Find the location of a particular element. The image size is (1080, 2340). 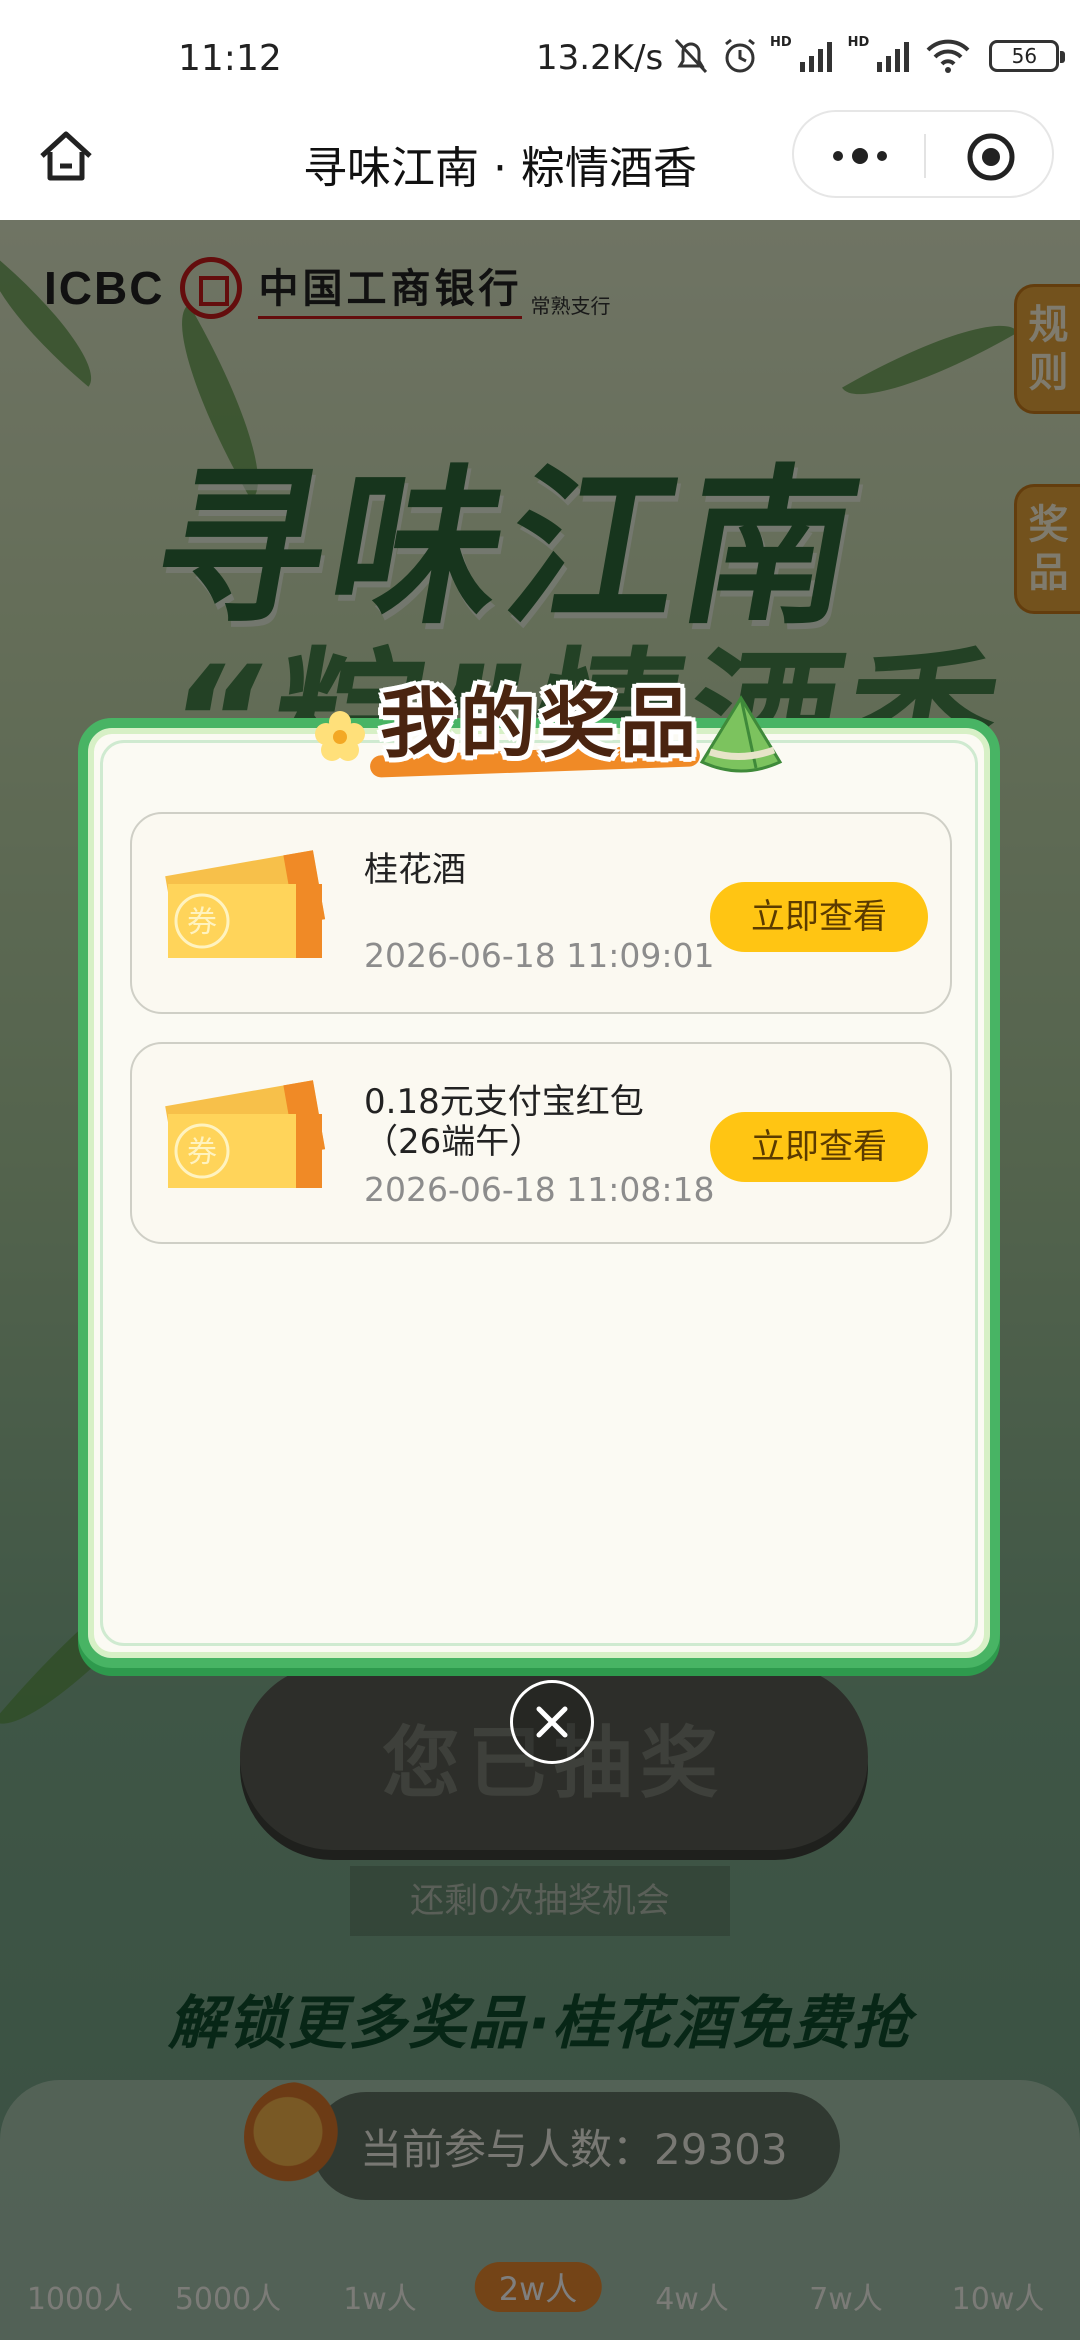

prize-time: 2026-06-18 11:09:01 is located at coordinates (539, 955).